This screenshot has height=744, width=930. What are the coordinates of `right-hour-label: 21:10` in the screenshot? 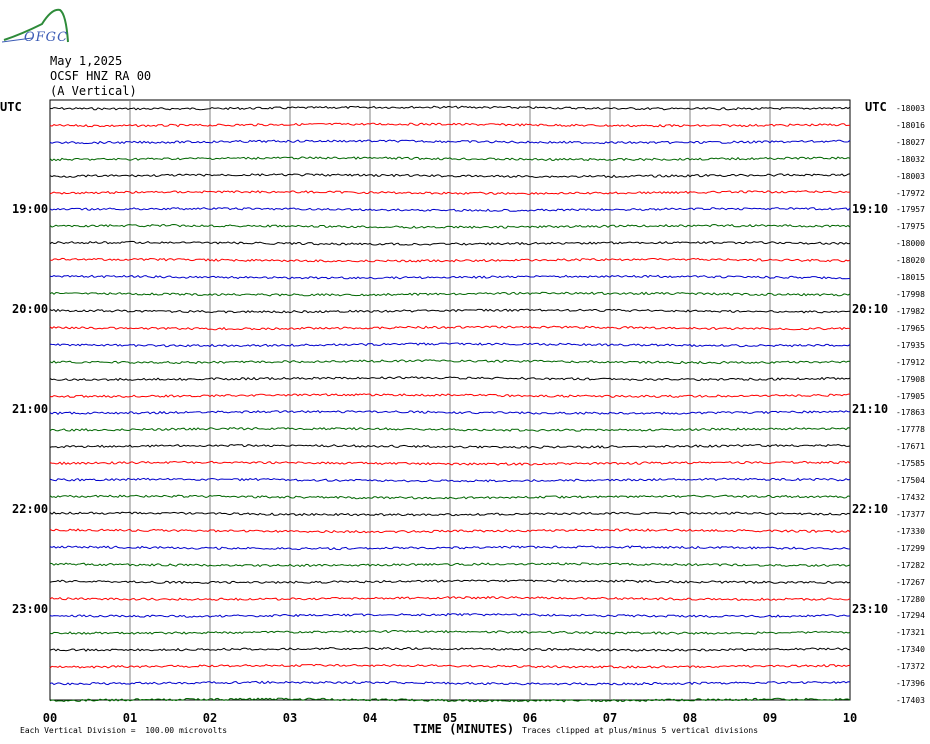 It's located at (870, 409).